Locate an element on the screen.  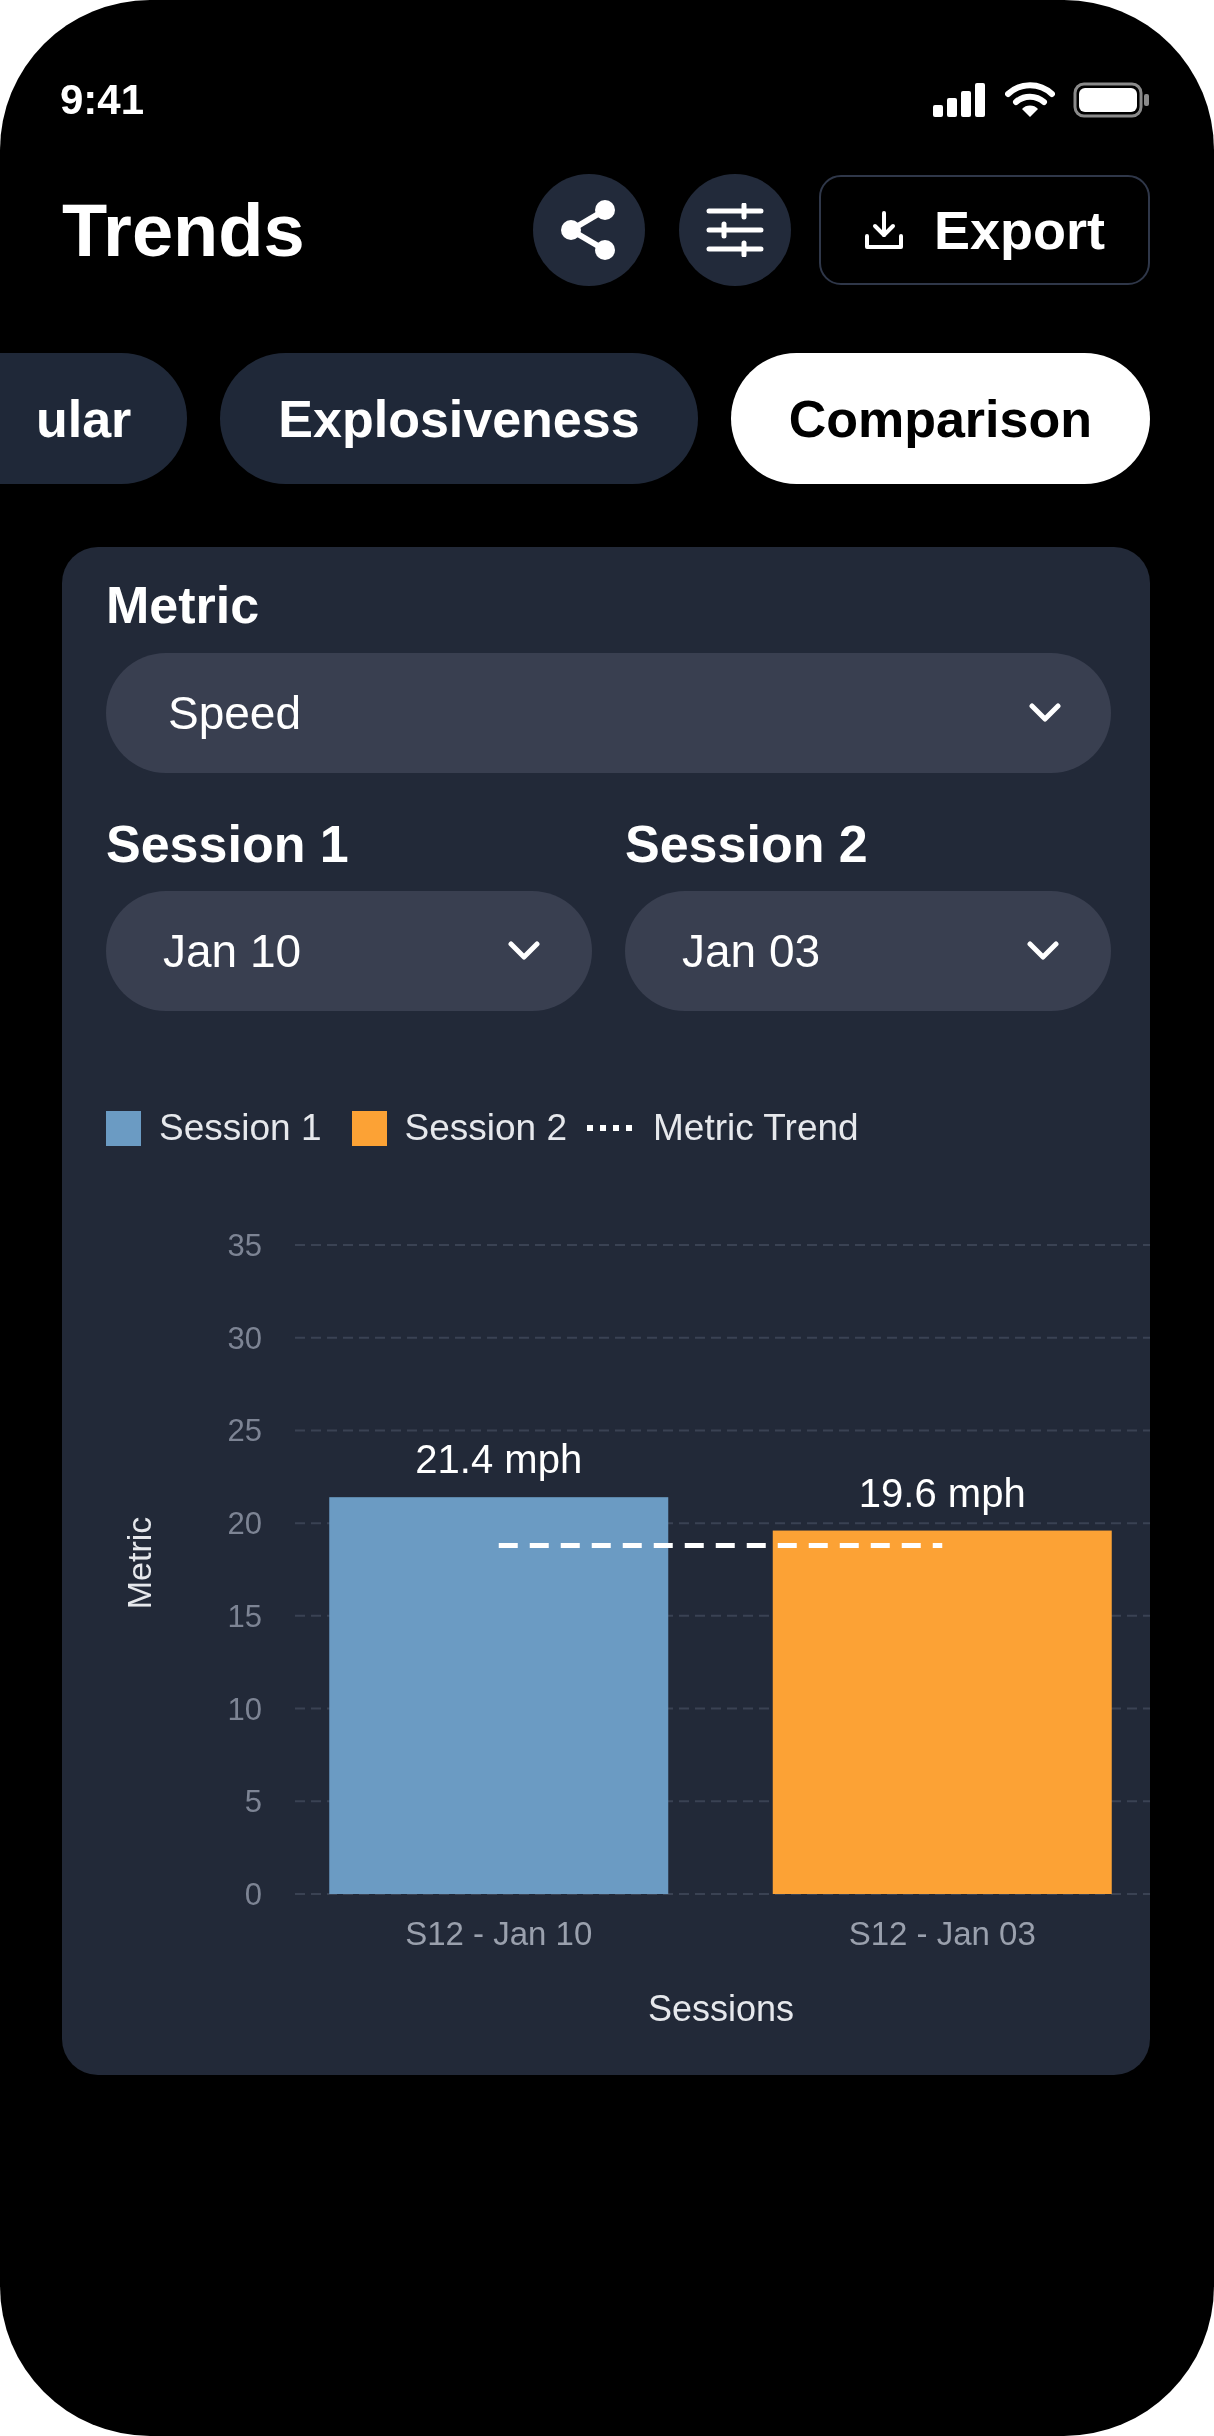
export-button: Export is located at coordinates (984, 230).